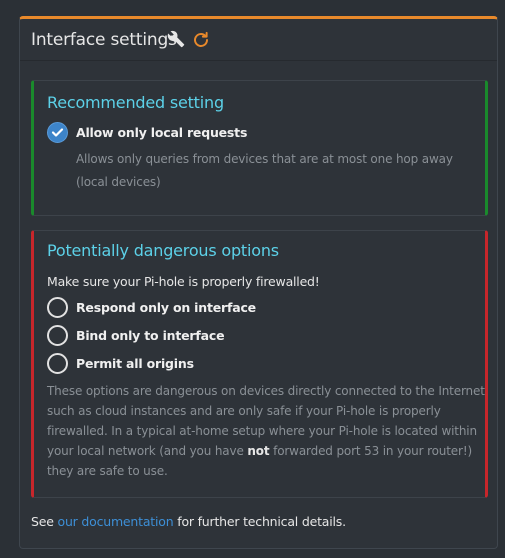 This screenshot has width=505, height=558. Describe the element at coordinates (44, 521) in the screenshot. I see `footer-prefix: See` at that location.